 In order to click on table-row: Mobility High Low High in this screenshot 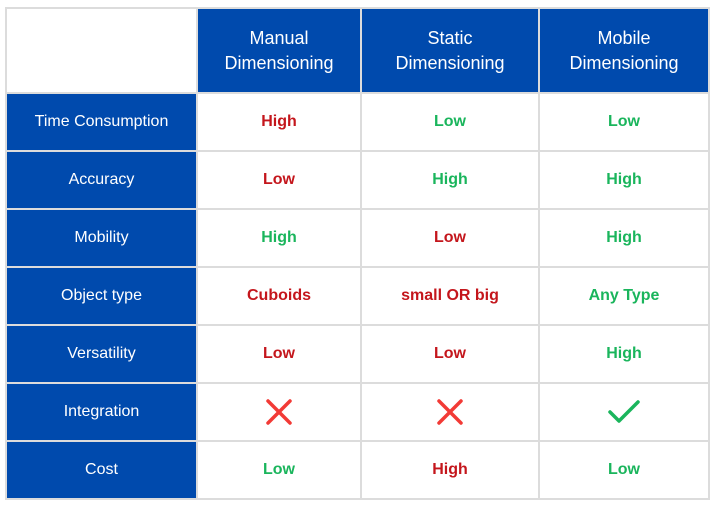, I will do `click(357, 238)`.